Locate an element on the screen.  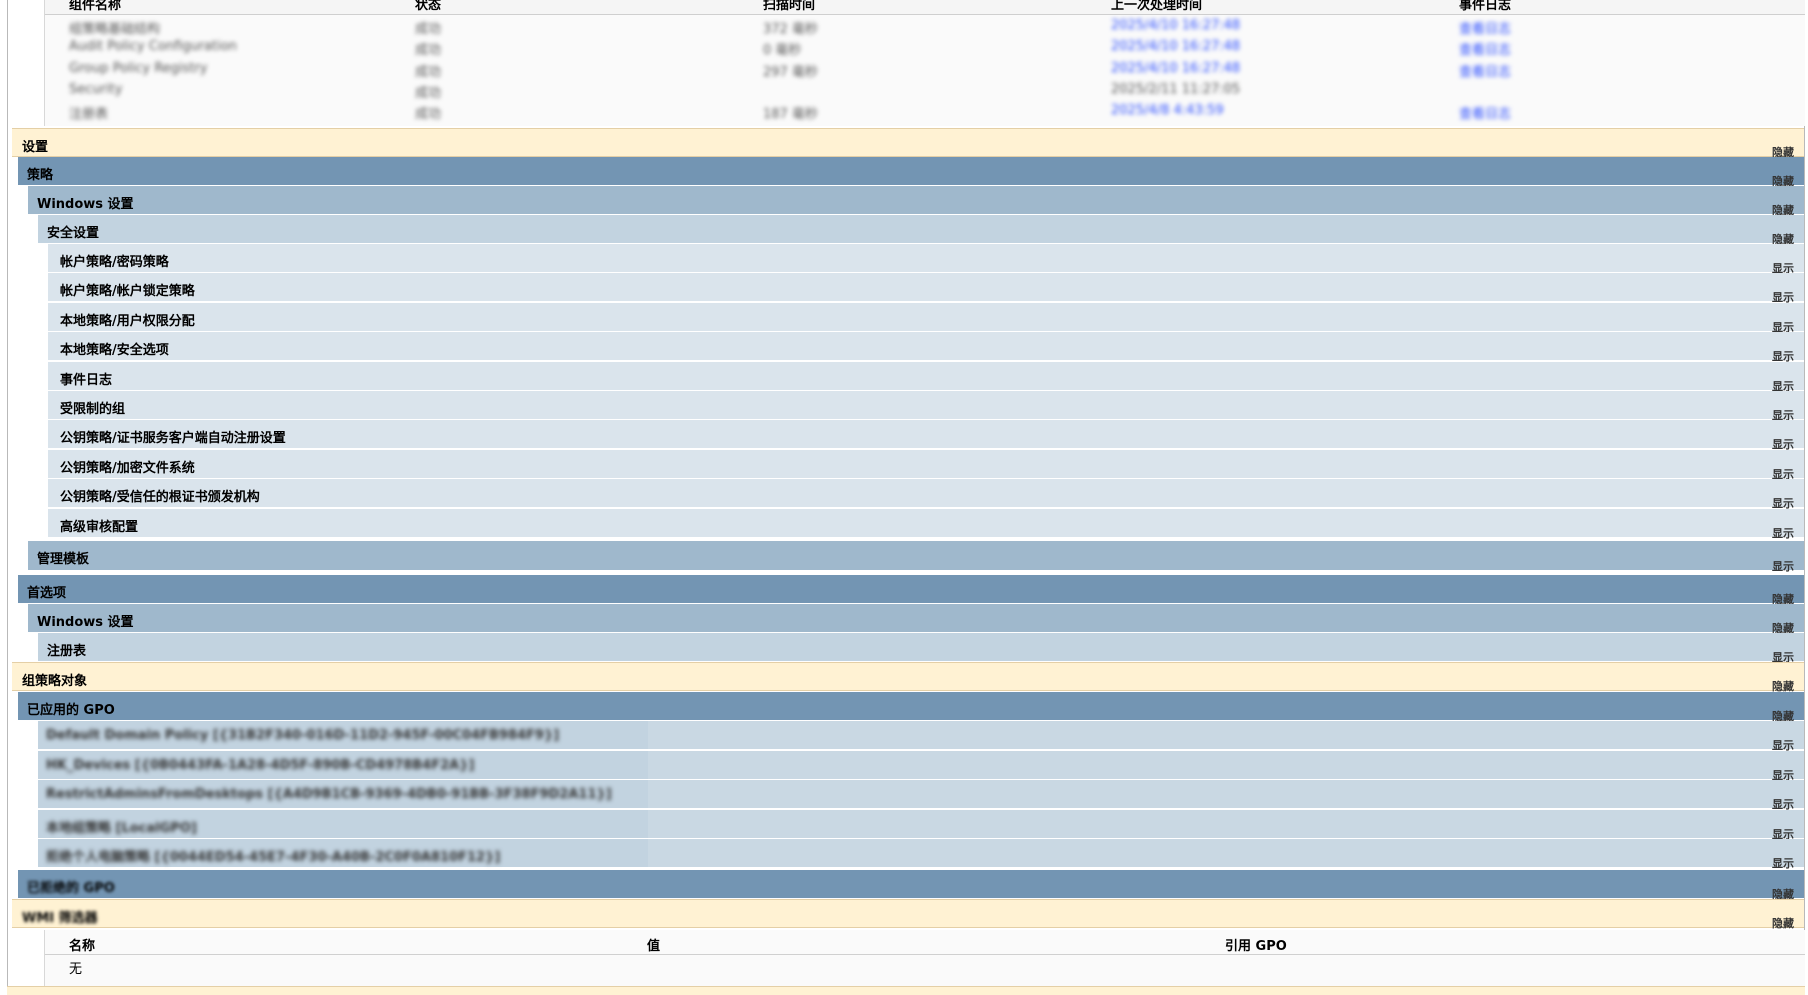
section-efs: 公钥策略/加密文件系统 显示 is located at coordinates (926, 465).